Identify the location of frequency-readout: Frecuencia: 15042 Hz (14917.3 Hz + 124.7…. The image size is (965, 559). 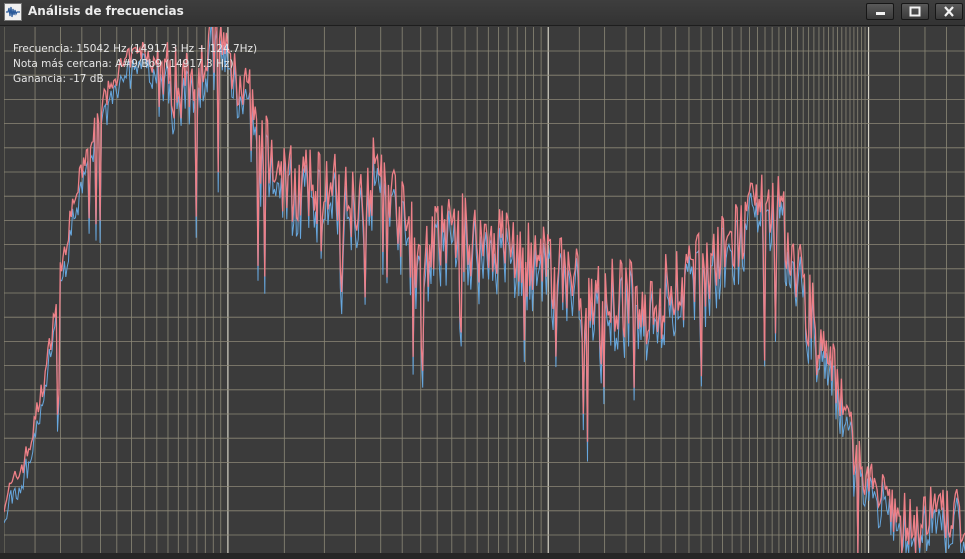
(135, 49).